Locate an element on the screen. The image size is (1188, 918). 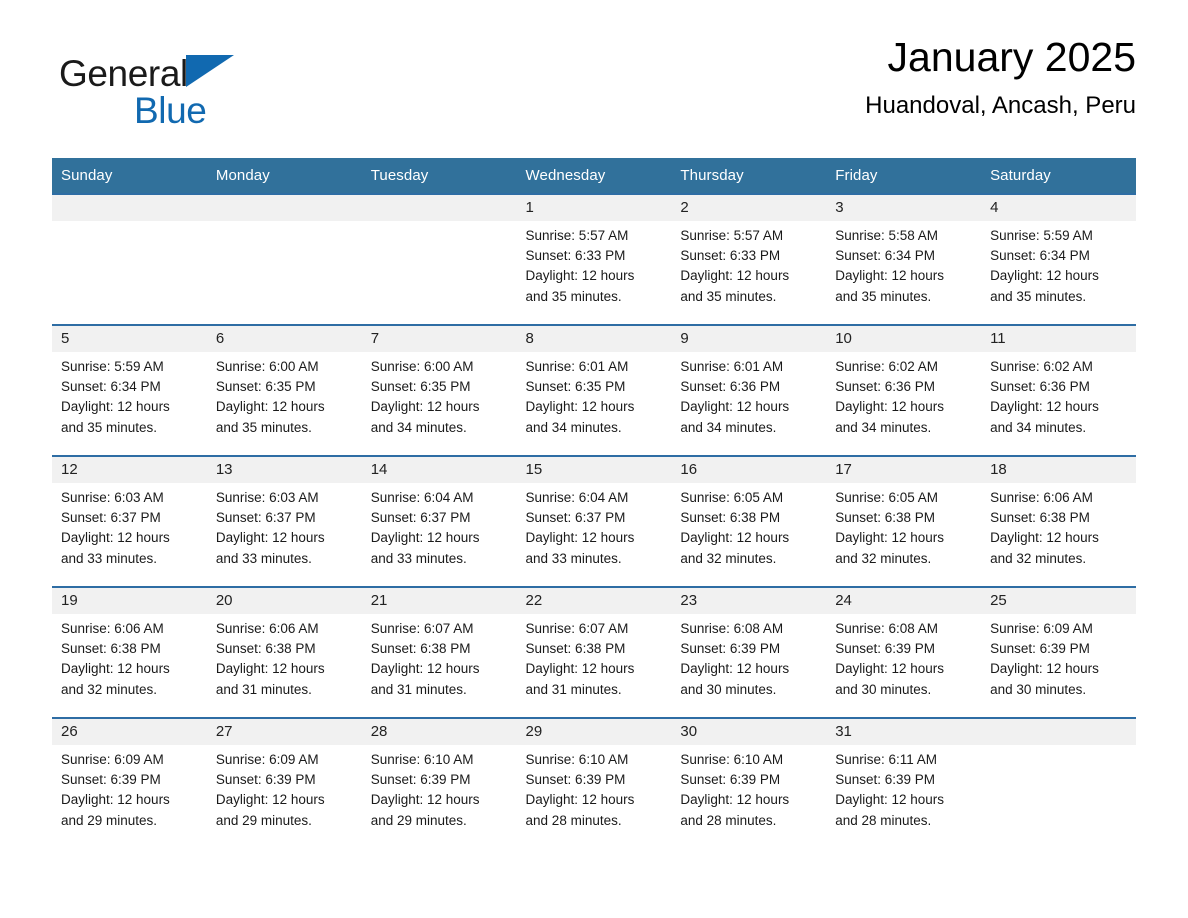
day-detail-line: Sunrise: 6:06 AM is located at coordinates (267, 628).